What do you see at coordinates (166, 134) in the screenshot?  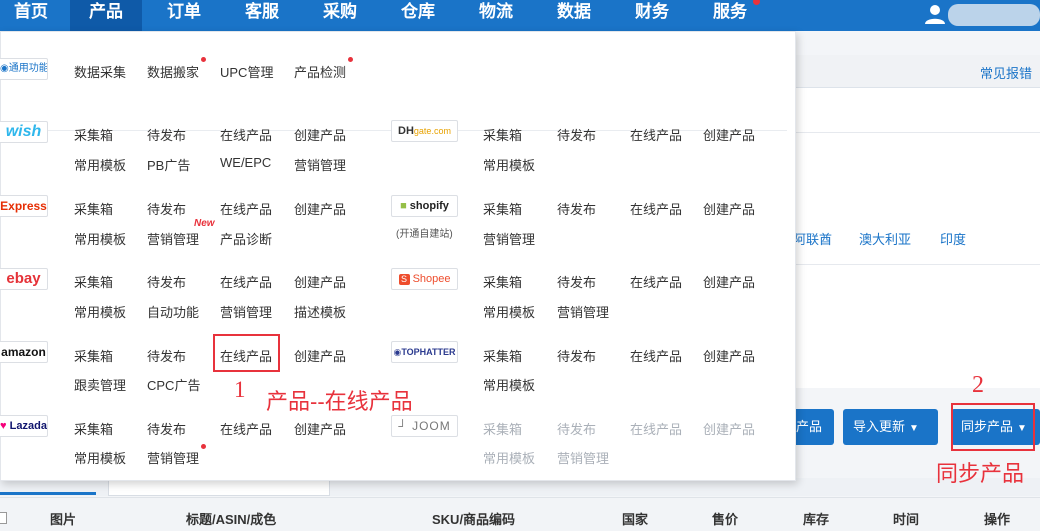 I see `wish-pending: 待发布` at bounding box center [166, 134].